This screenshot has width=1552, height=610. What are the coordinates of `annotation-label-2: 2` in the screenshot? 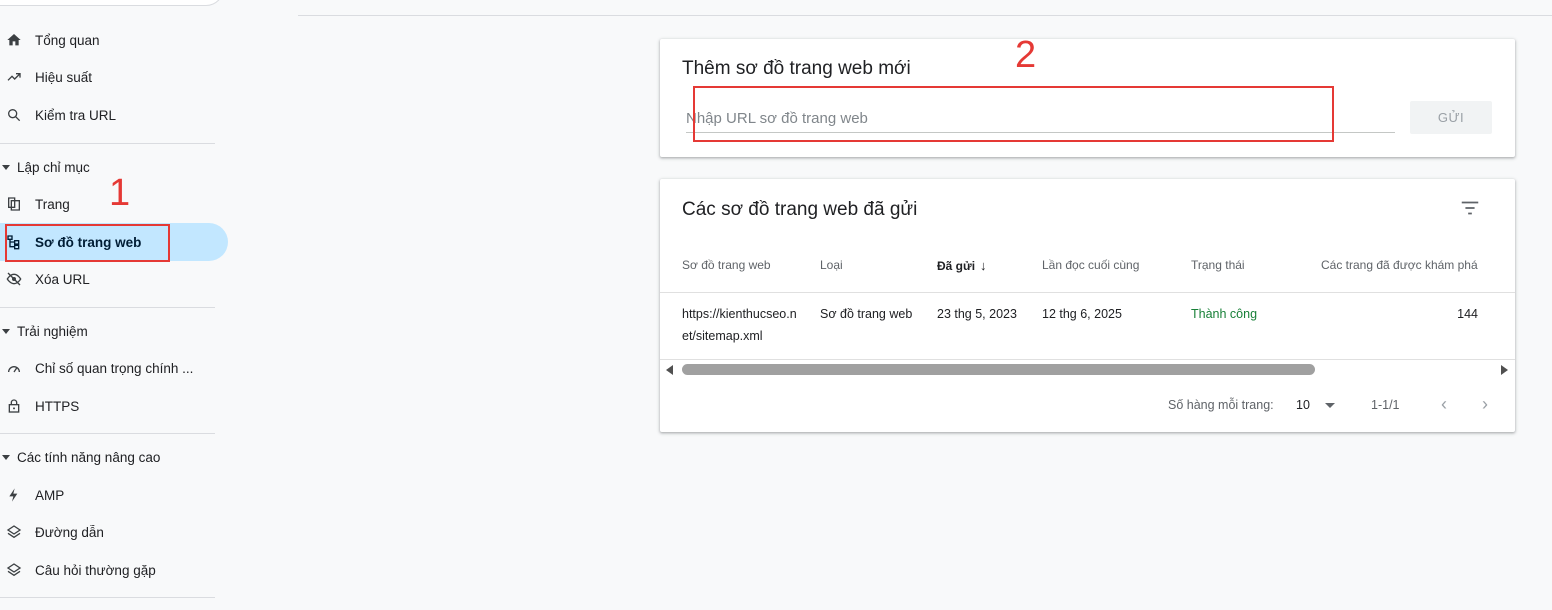 It's located at (1026, 55).